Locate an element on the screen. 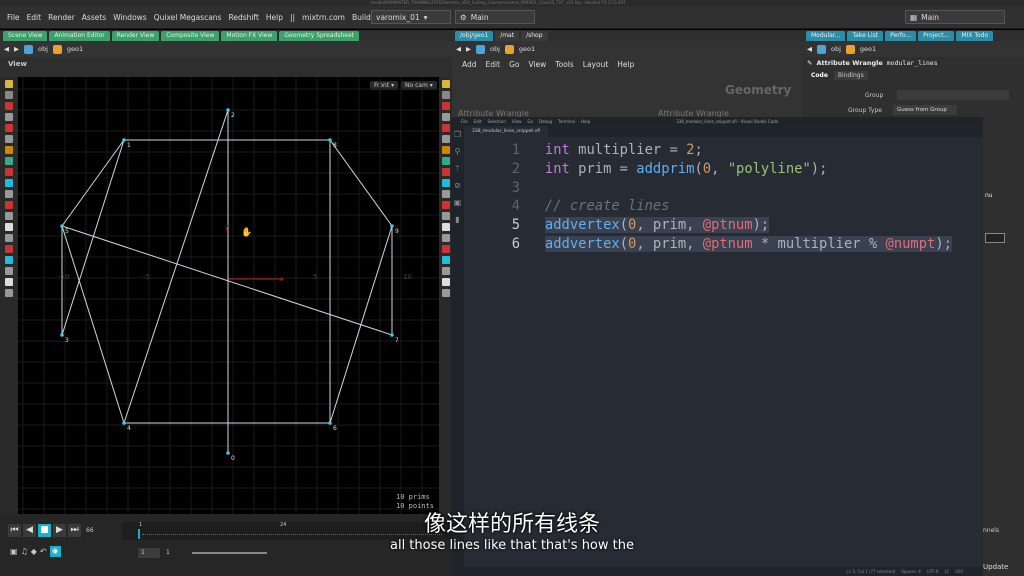 The width and height of the screenshot is (1024, 576). lefttool-tool-11-icon is located at coordinates (9, 205).